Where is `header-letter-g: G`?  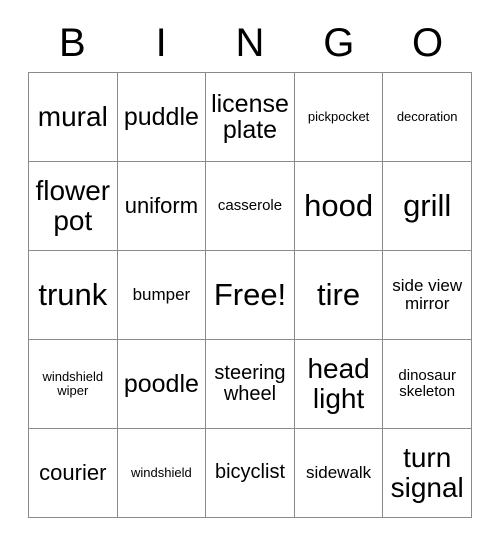
header-letter-g: G is located at coordinates (339, 43).